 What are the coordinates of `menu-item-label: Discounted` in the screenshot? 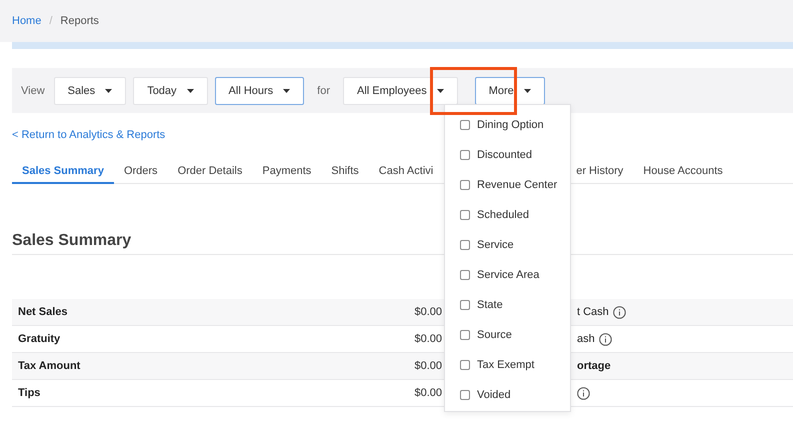 It's located at (504, 155).